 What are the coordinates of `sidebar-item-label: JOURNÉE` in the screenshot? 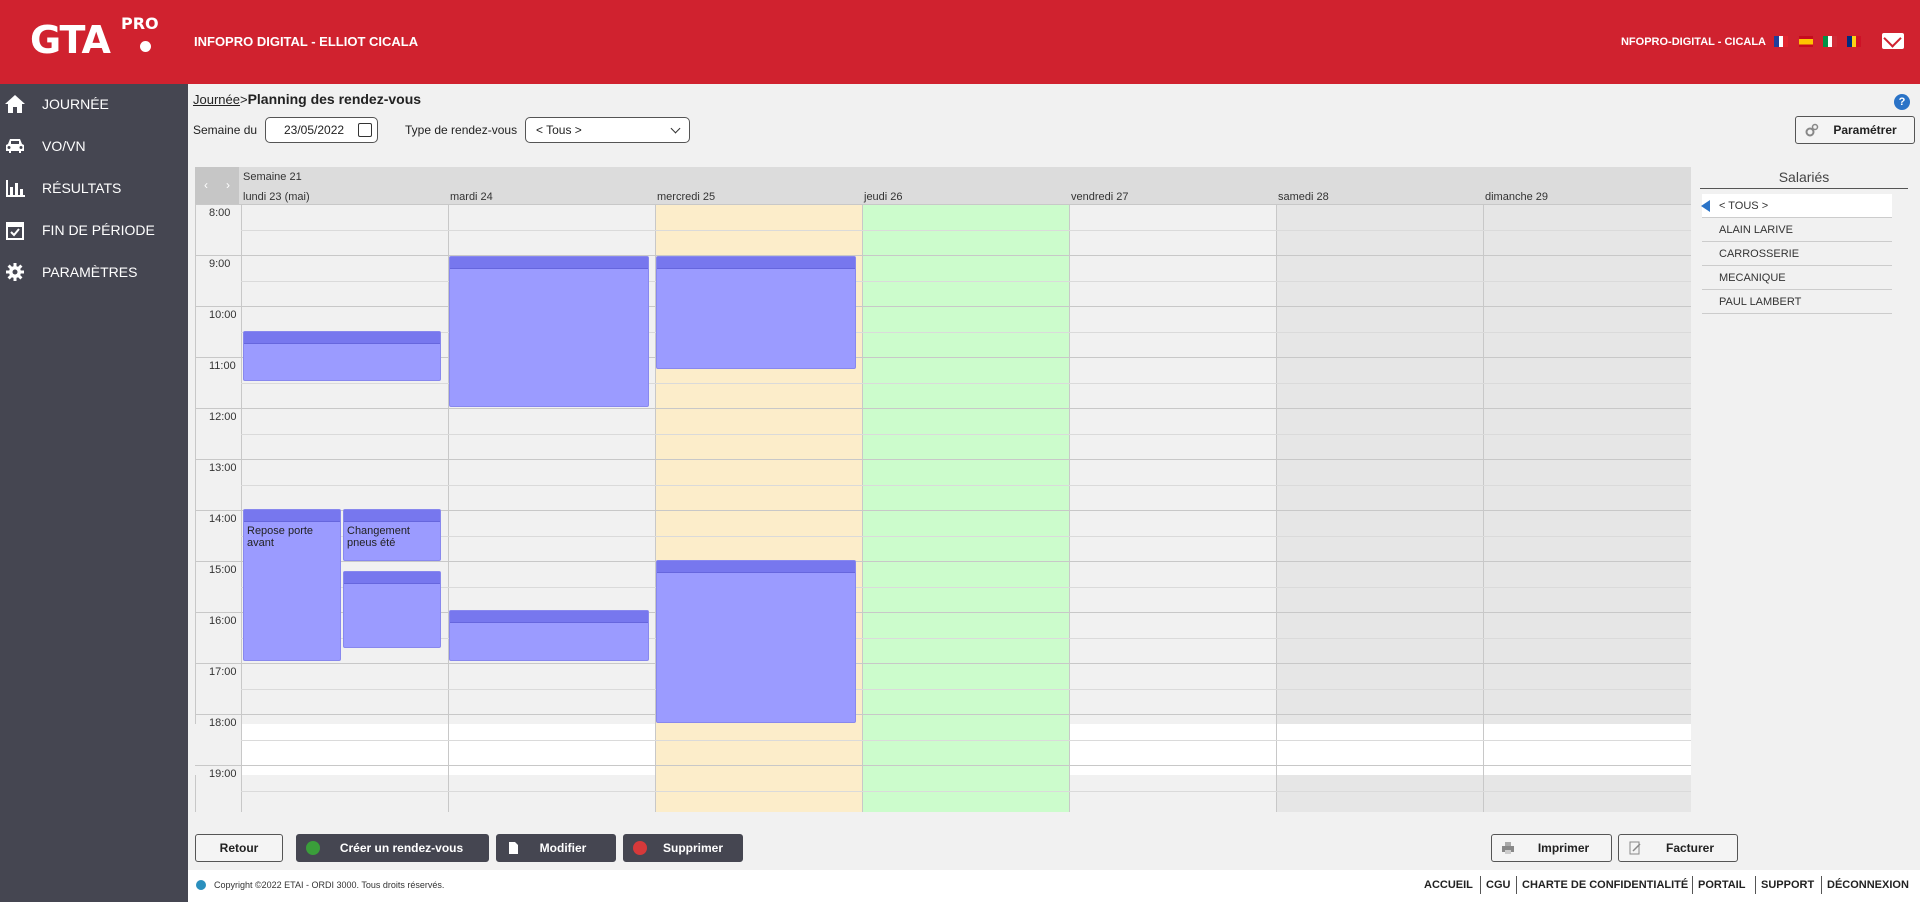 It's located at (75, 104).